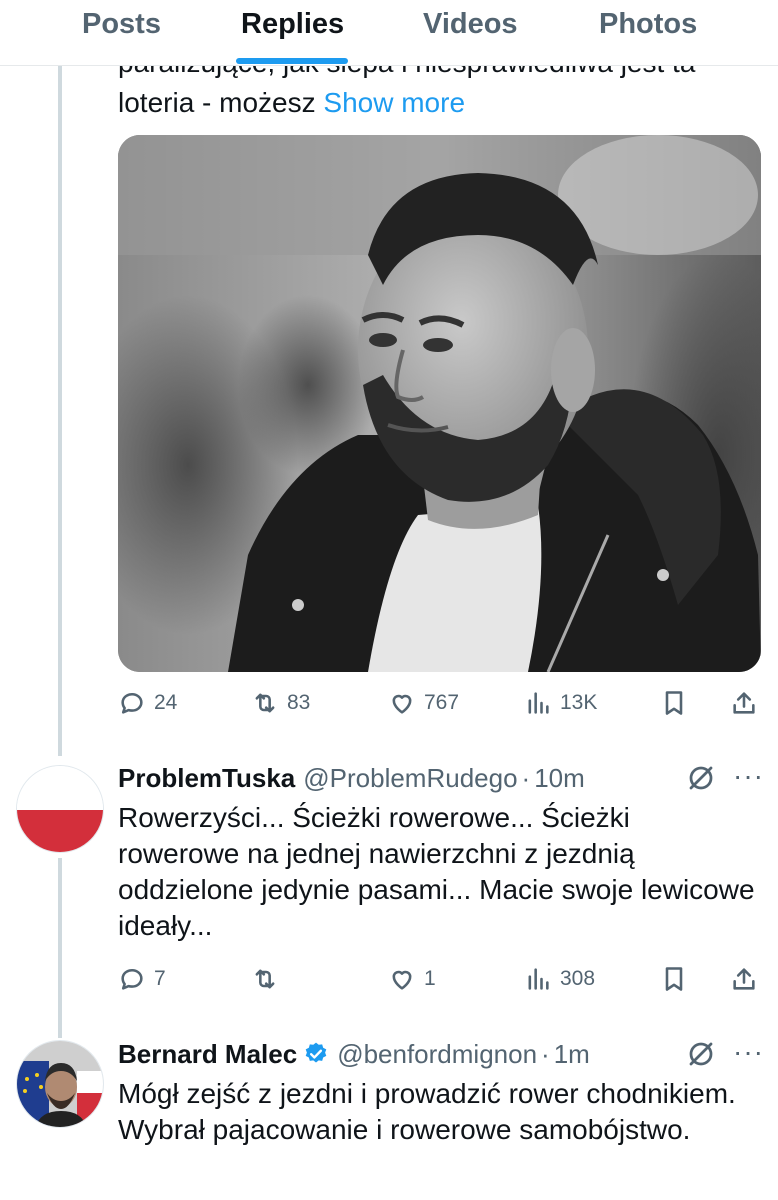  I want to click on tab-photos: Photos, so click(648, 24).